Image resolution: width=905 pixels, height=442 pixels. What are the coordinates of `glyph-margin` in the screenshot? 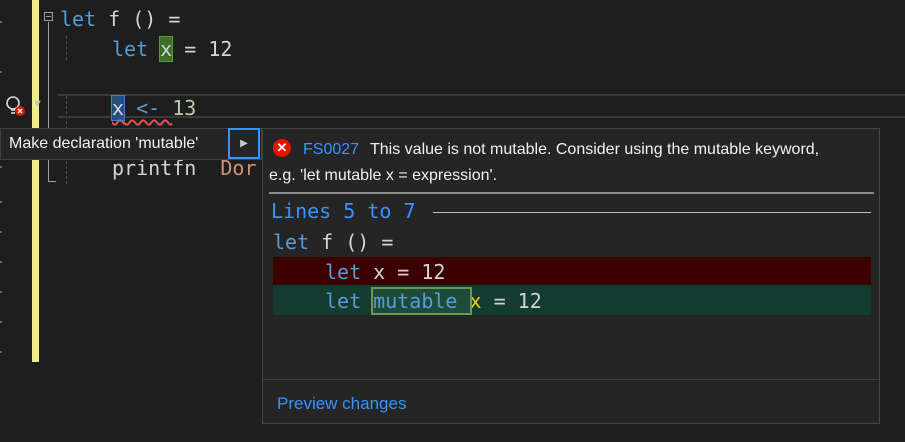 It's located at (1, 221).